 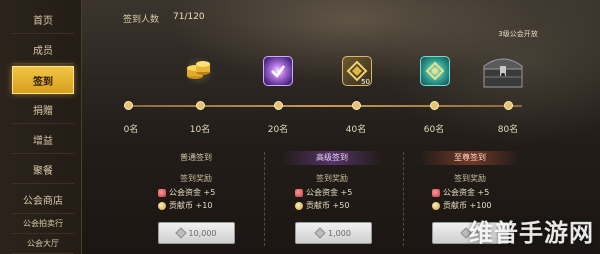 I want to click on sidebar-item-label: 成员, so click(x=43, y=51).